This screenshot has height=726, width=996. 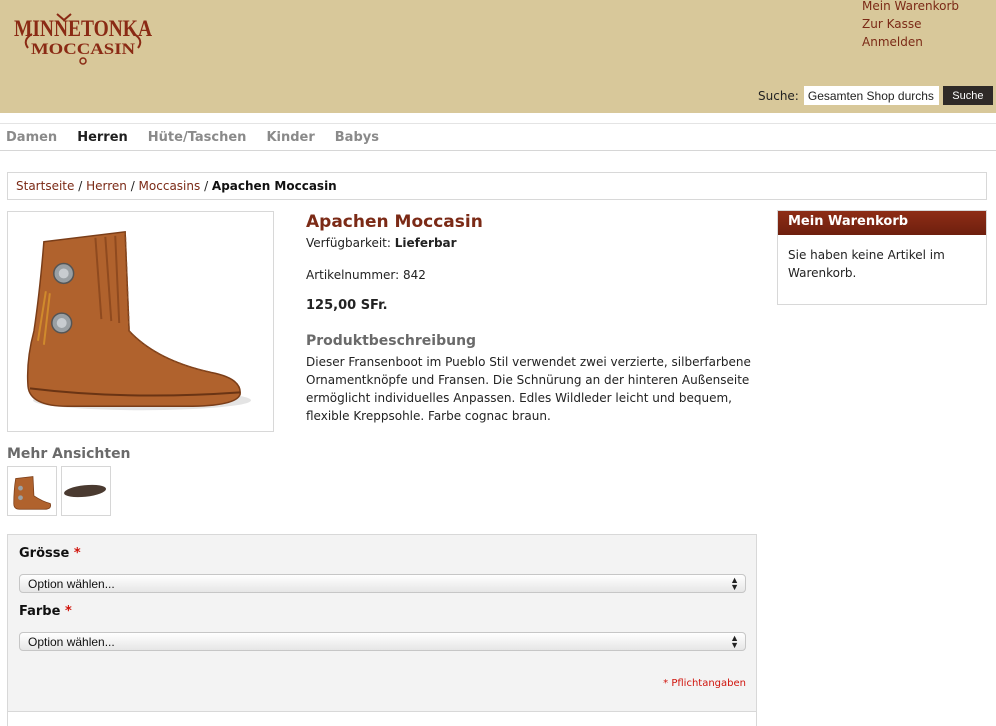 I want to click on login-link: Anmelden, so click(x=910, y=42).